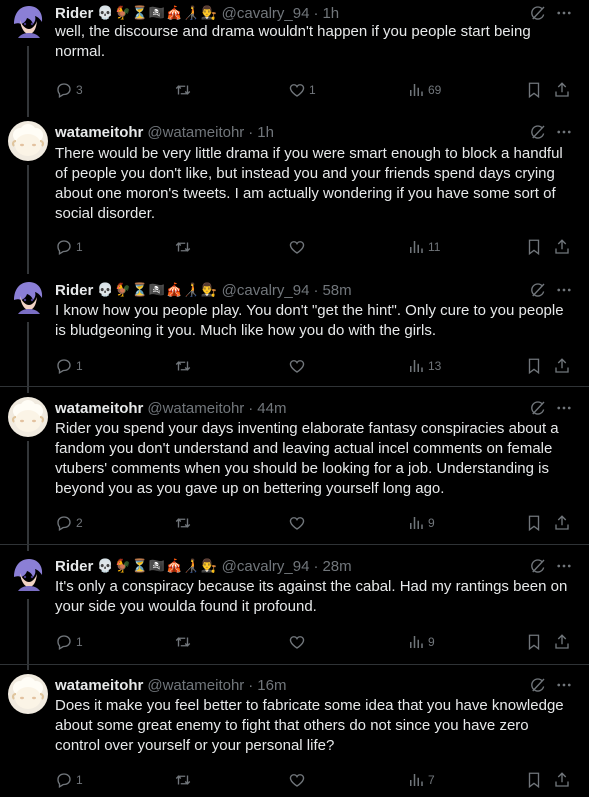  Describe the element at coordinates (423, 247) in the screenshot. I see `views-button: 11` at that location.